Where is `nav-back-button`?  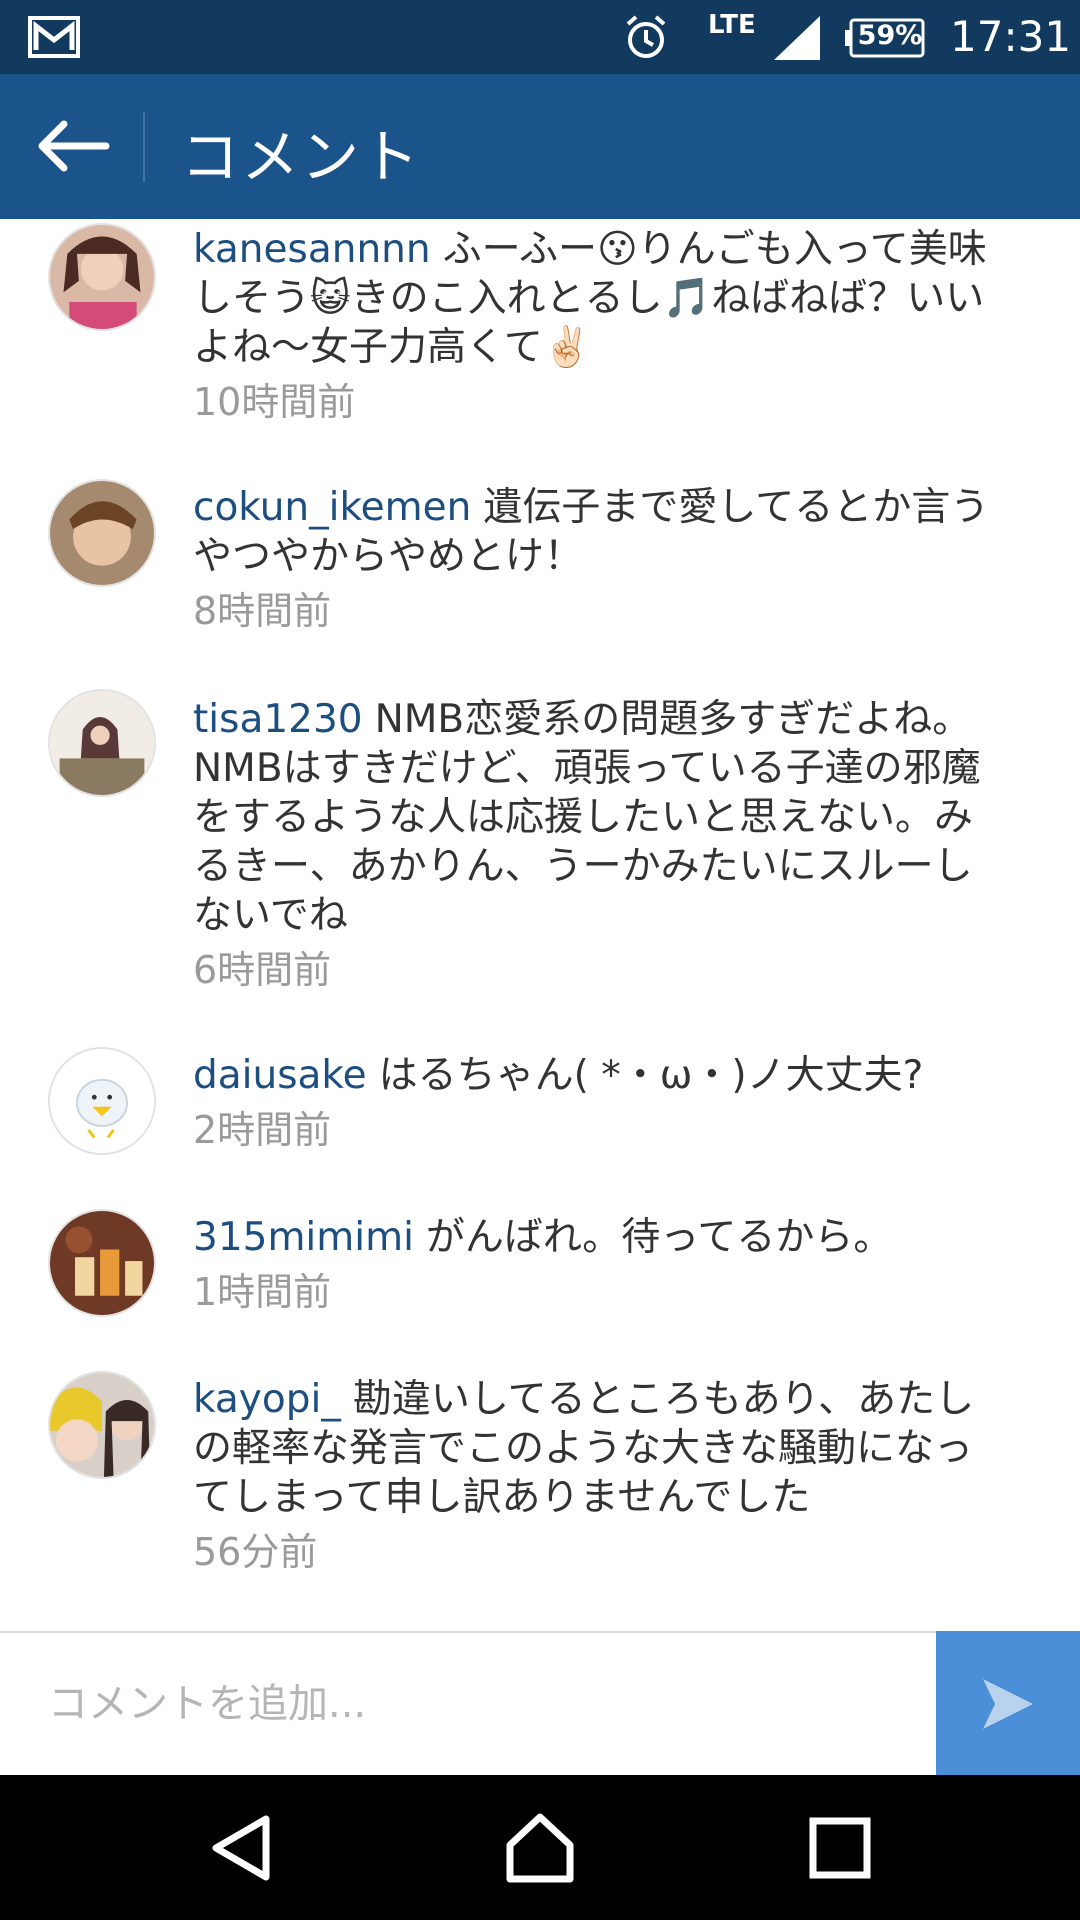
nav-back-button is located at coordinates (241, 1848).